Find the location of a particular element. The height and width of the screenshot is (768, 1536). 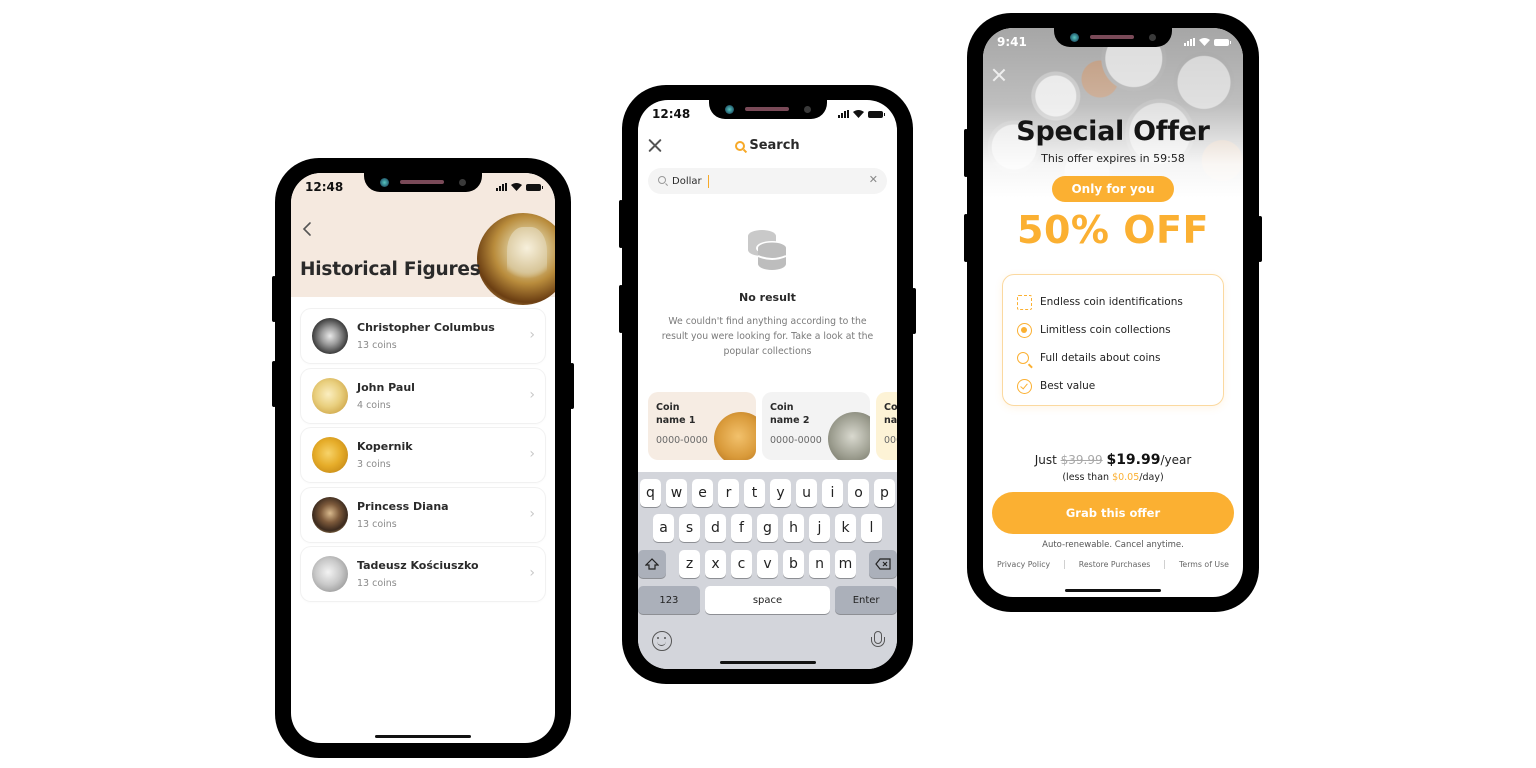

key-l: l is located at coordinates (871, 528).